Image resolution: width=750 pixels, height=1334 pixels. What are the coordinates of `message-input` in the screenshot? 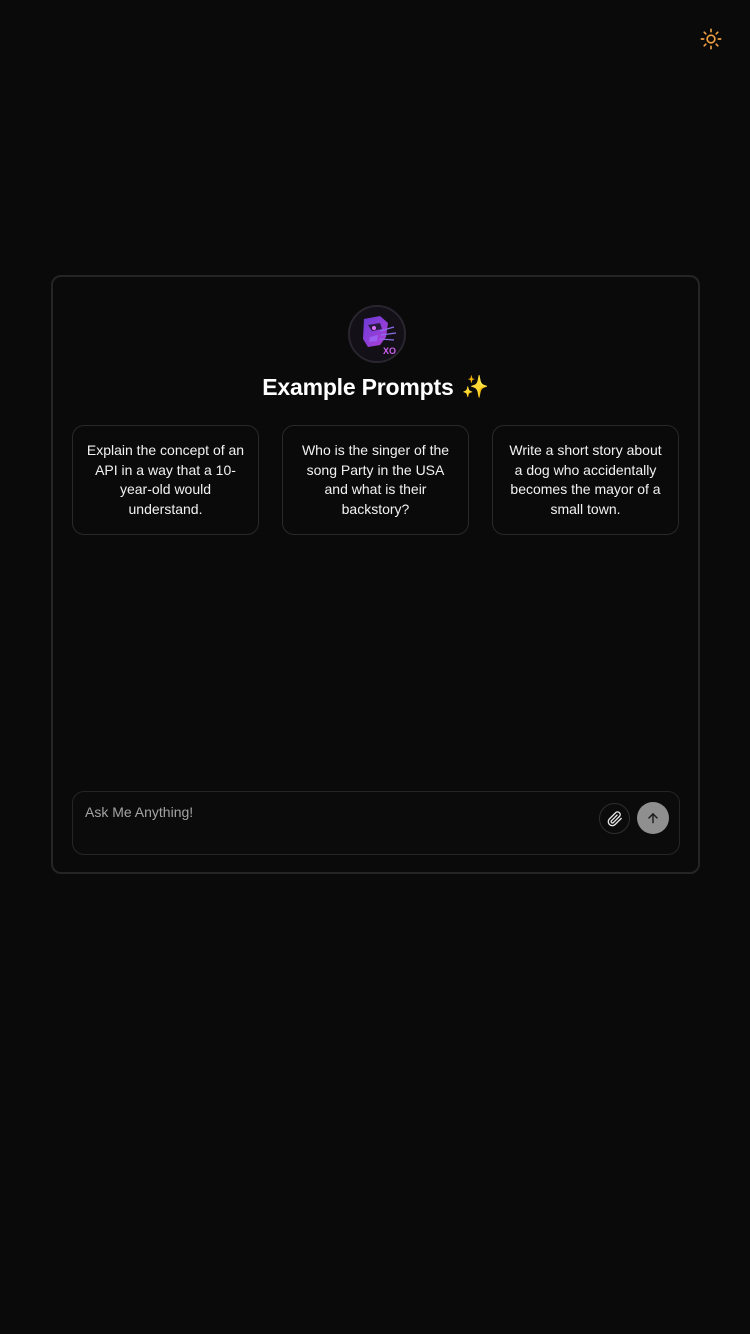 It's located at (335, 824).